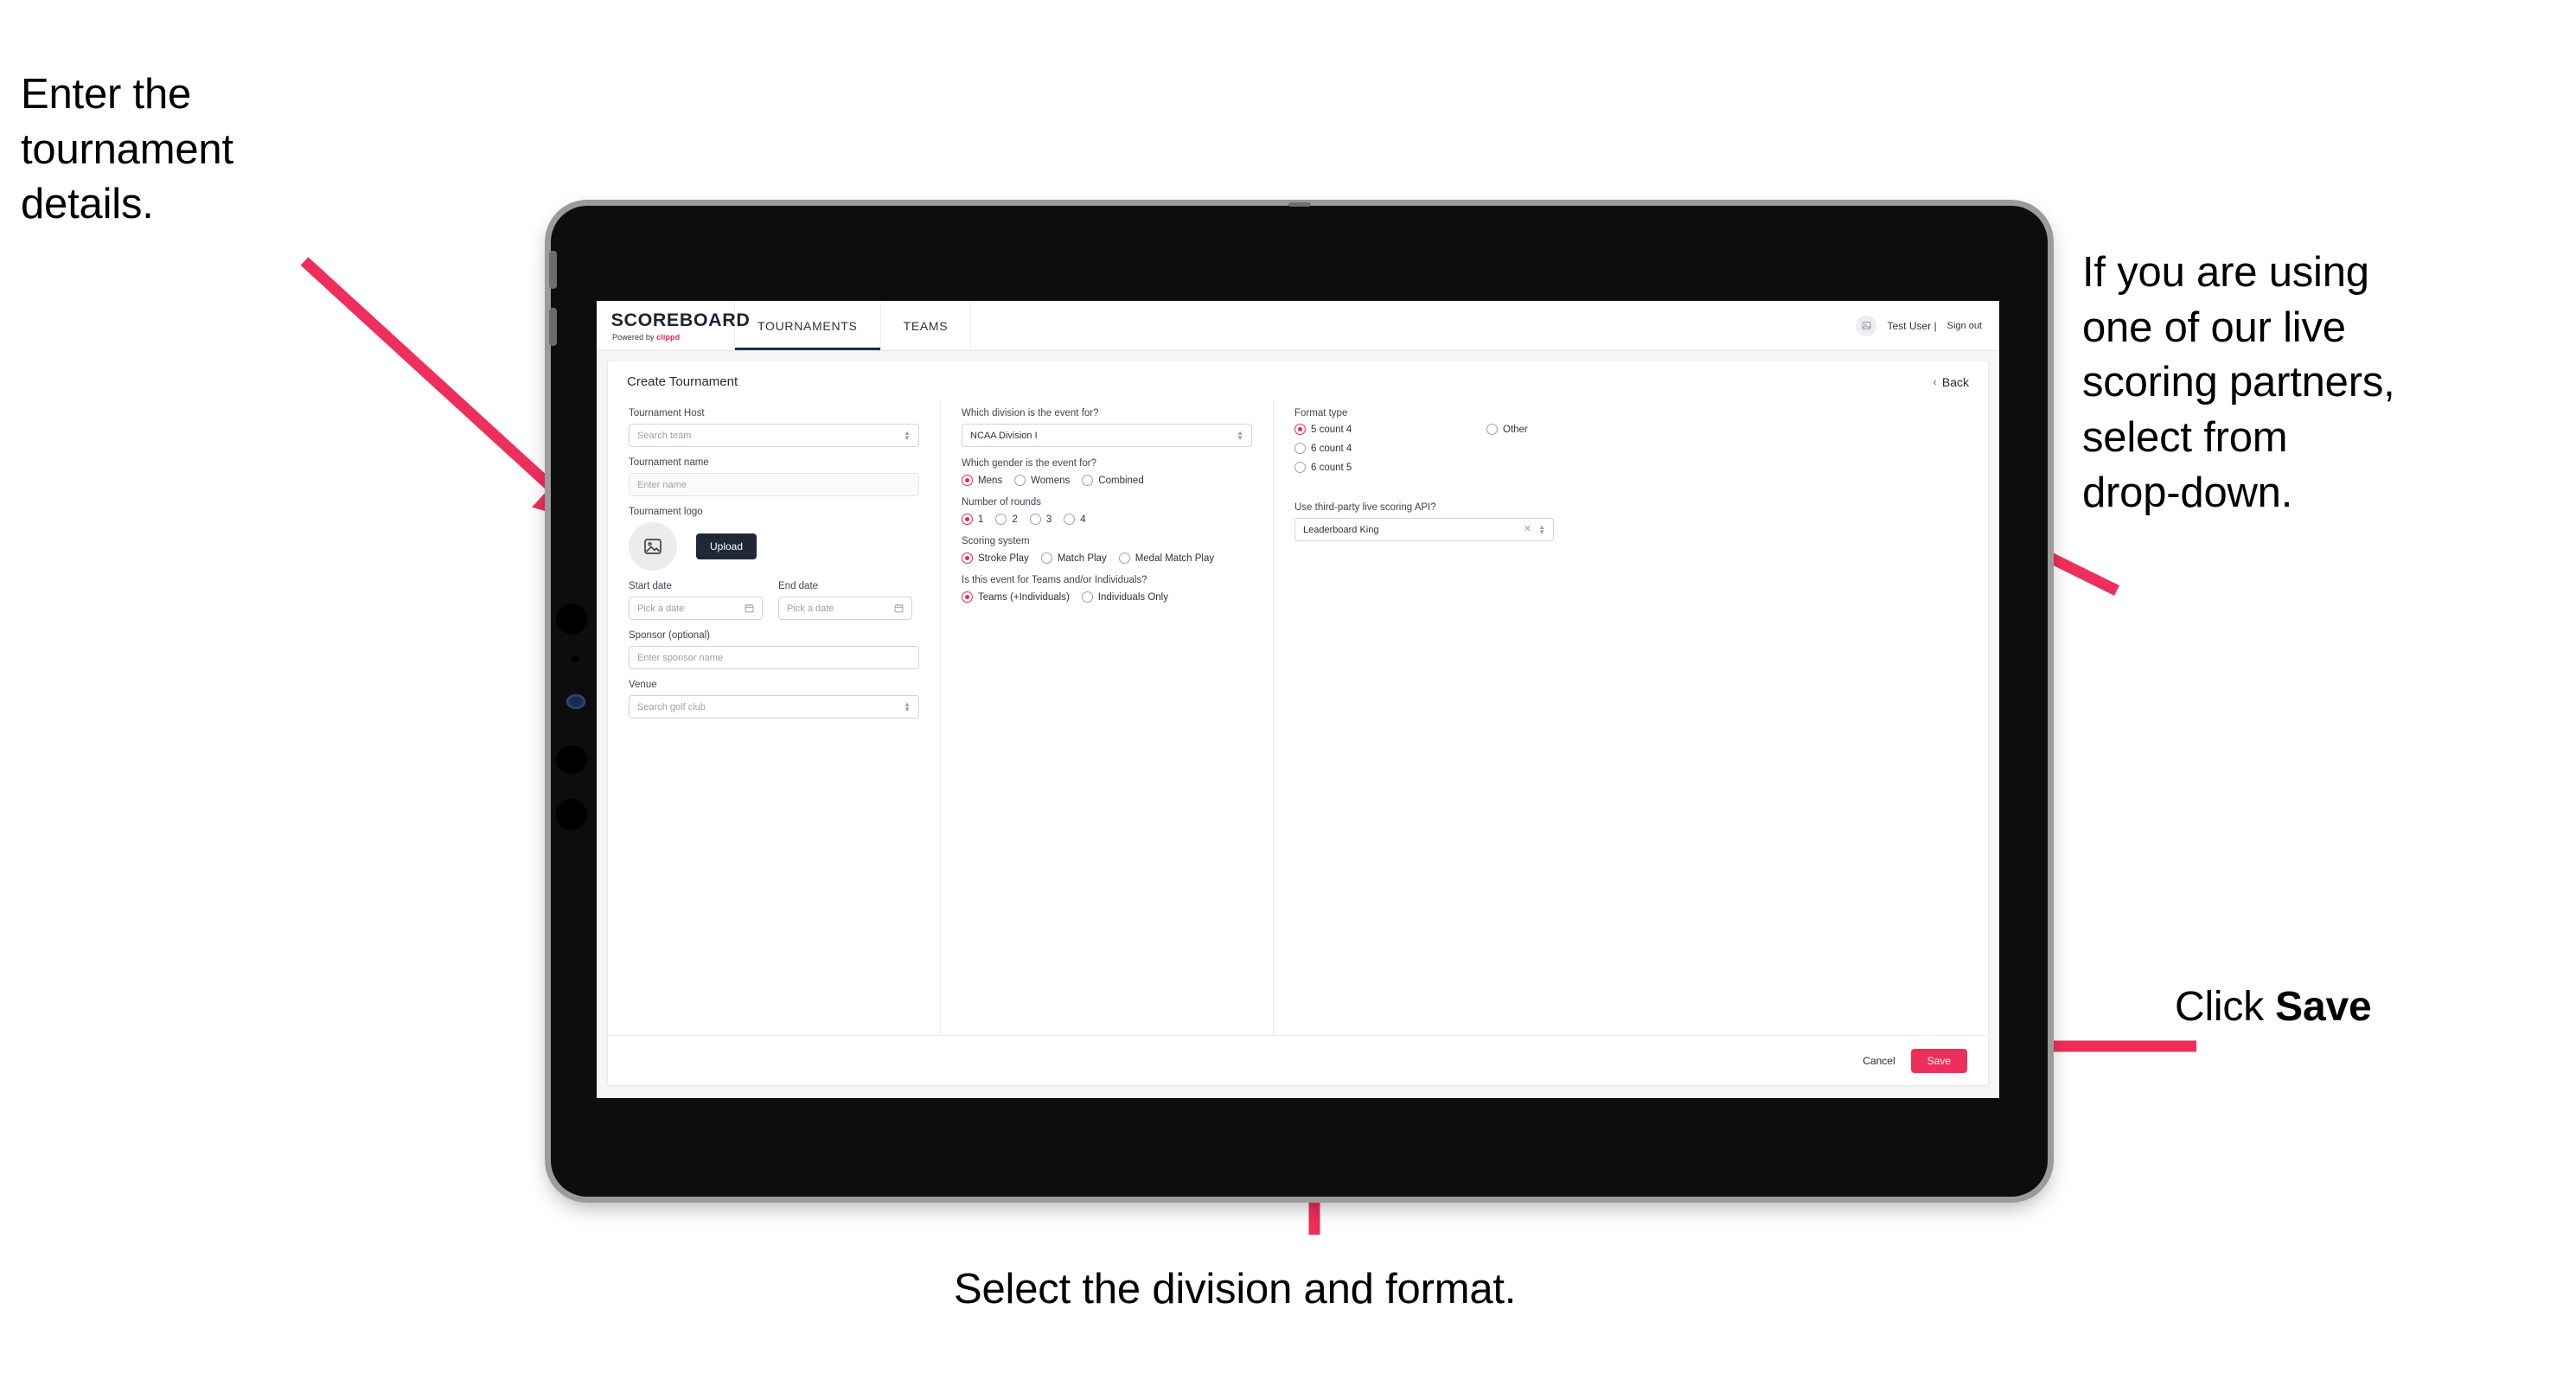  What do you see at coordinates (1298, 380) in the screenshot?
I see `card-header: Create Tournament ‹ Back` at bounding box center [1298, 380].